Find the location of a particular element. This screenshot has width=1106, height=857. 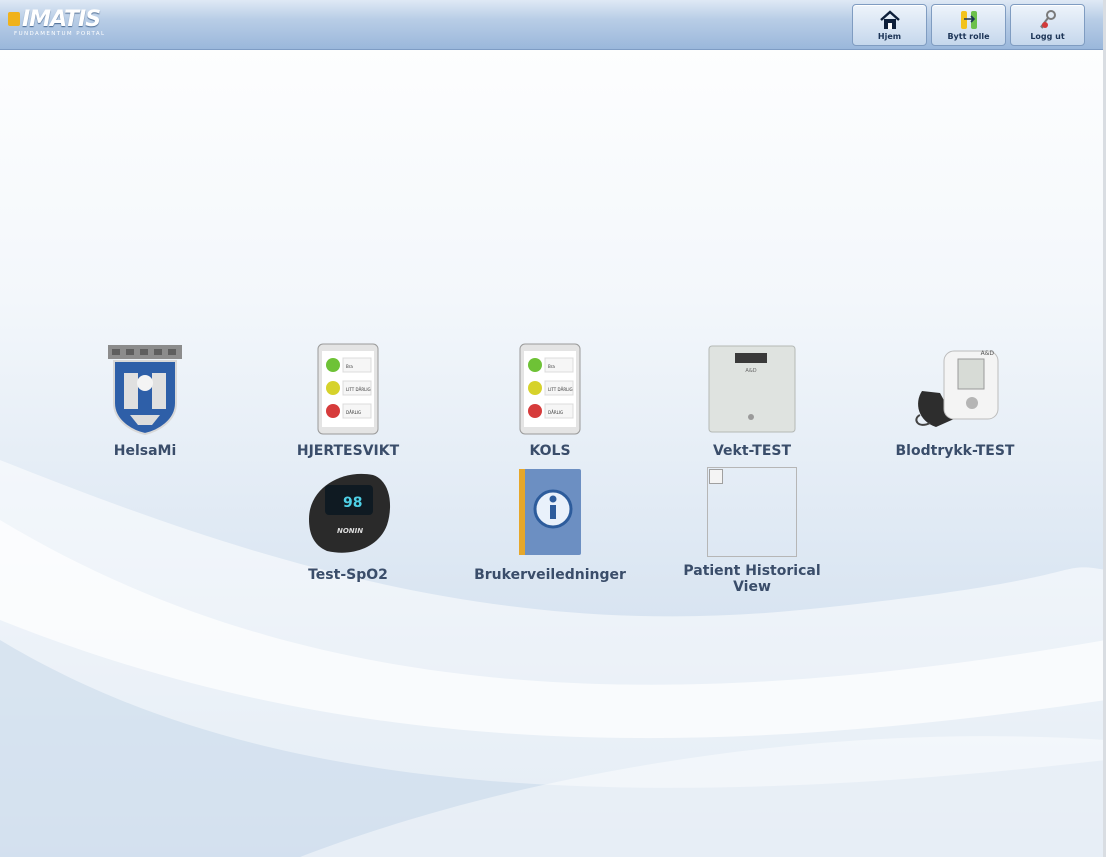

logout-keys-icon is located at coordinates (1048, 19).